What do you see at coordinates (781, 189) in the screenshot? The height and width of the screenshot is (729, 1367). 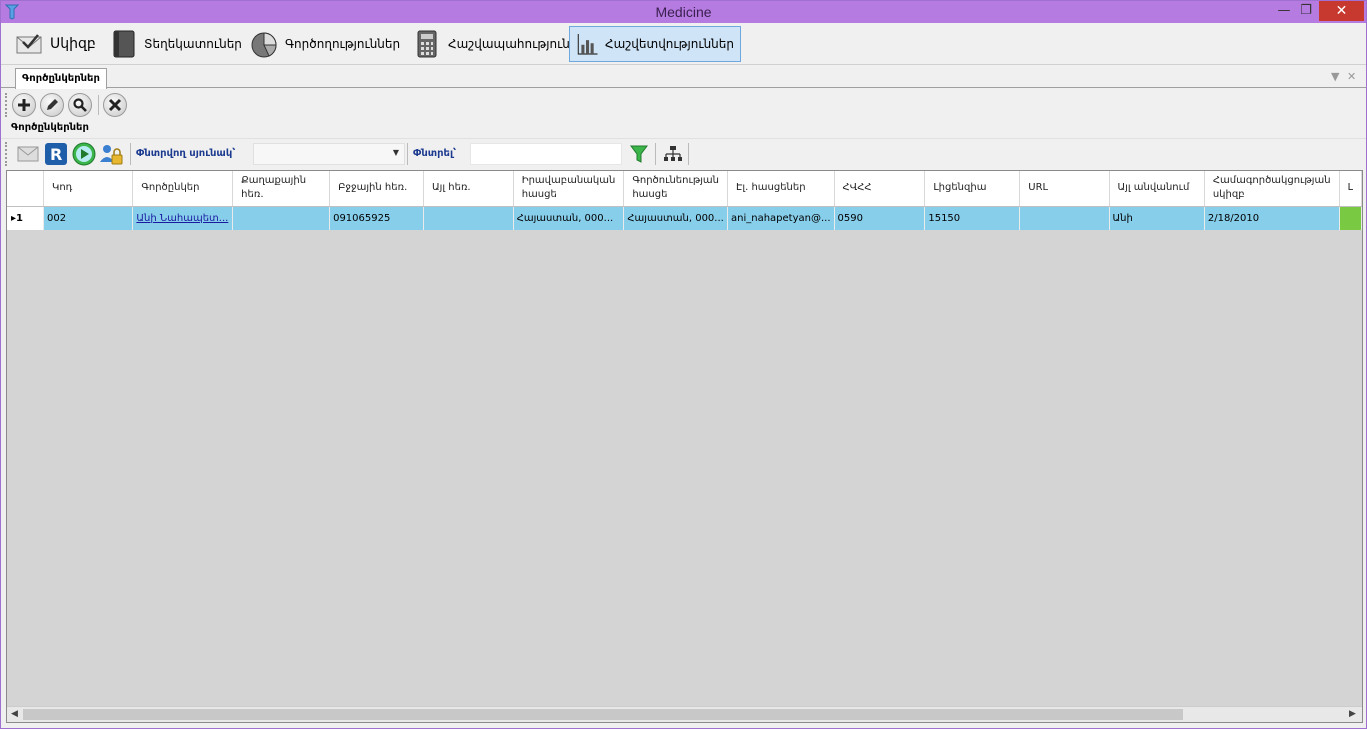 I see `column-header: Էլ. հասցեներ` at bounding box center [781, 189].